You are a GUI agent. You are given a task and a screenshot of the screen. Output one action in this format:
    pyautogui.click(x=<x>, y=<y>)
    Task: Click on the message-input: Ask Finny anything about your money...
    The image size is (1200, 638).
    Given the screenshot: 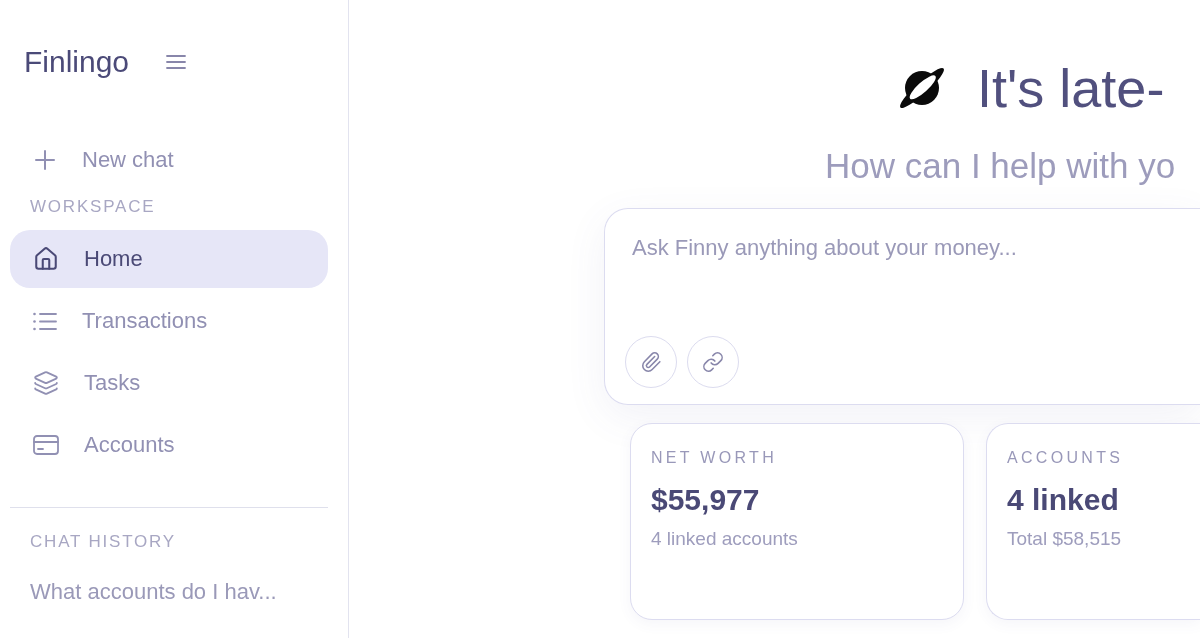 What is the action you would take?
    pyautogui.click(x=916, y=248)
    